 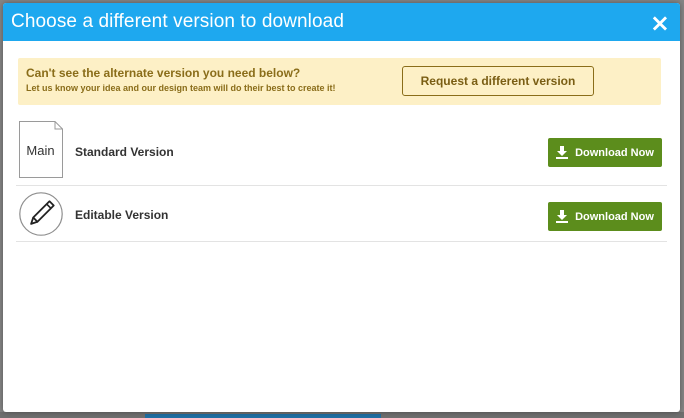 I want to click on modal-title: Choose a different version to download, so click(x=177, y=21).